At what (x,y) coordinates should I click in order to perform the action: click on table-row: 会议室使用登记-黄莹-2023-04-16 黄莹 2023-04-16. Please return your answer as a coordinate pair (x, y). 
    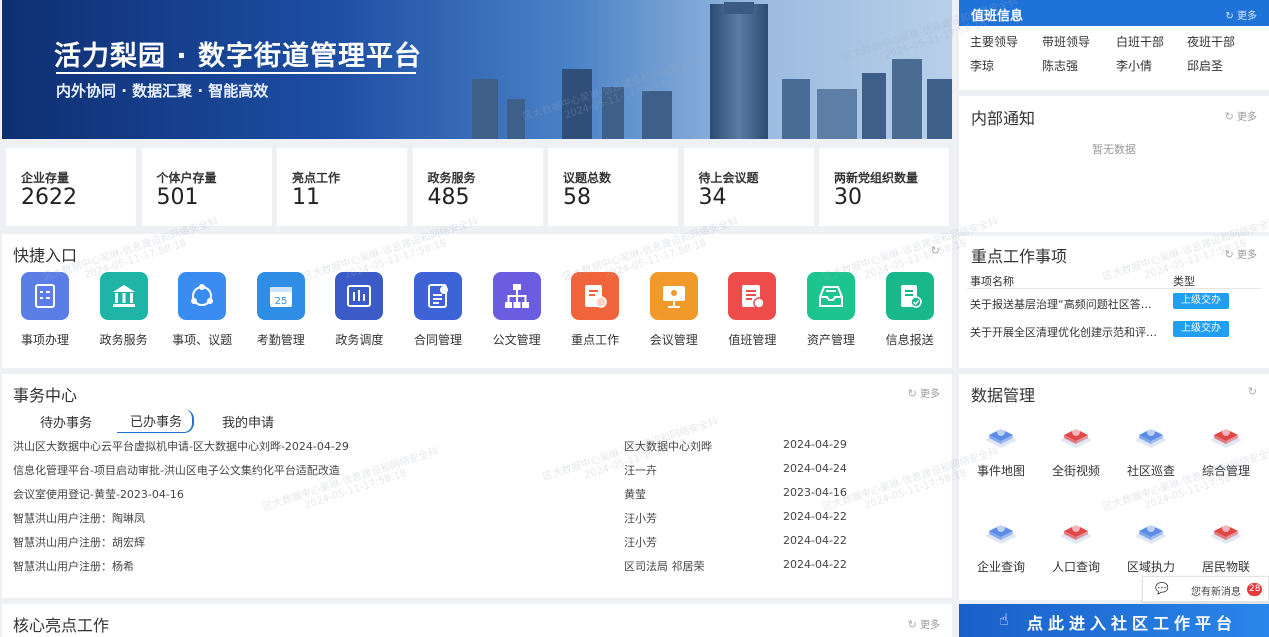
    Looking at the image, I should click on (472, 498).